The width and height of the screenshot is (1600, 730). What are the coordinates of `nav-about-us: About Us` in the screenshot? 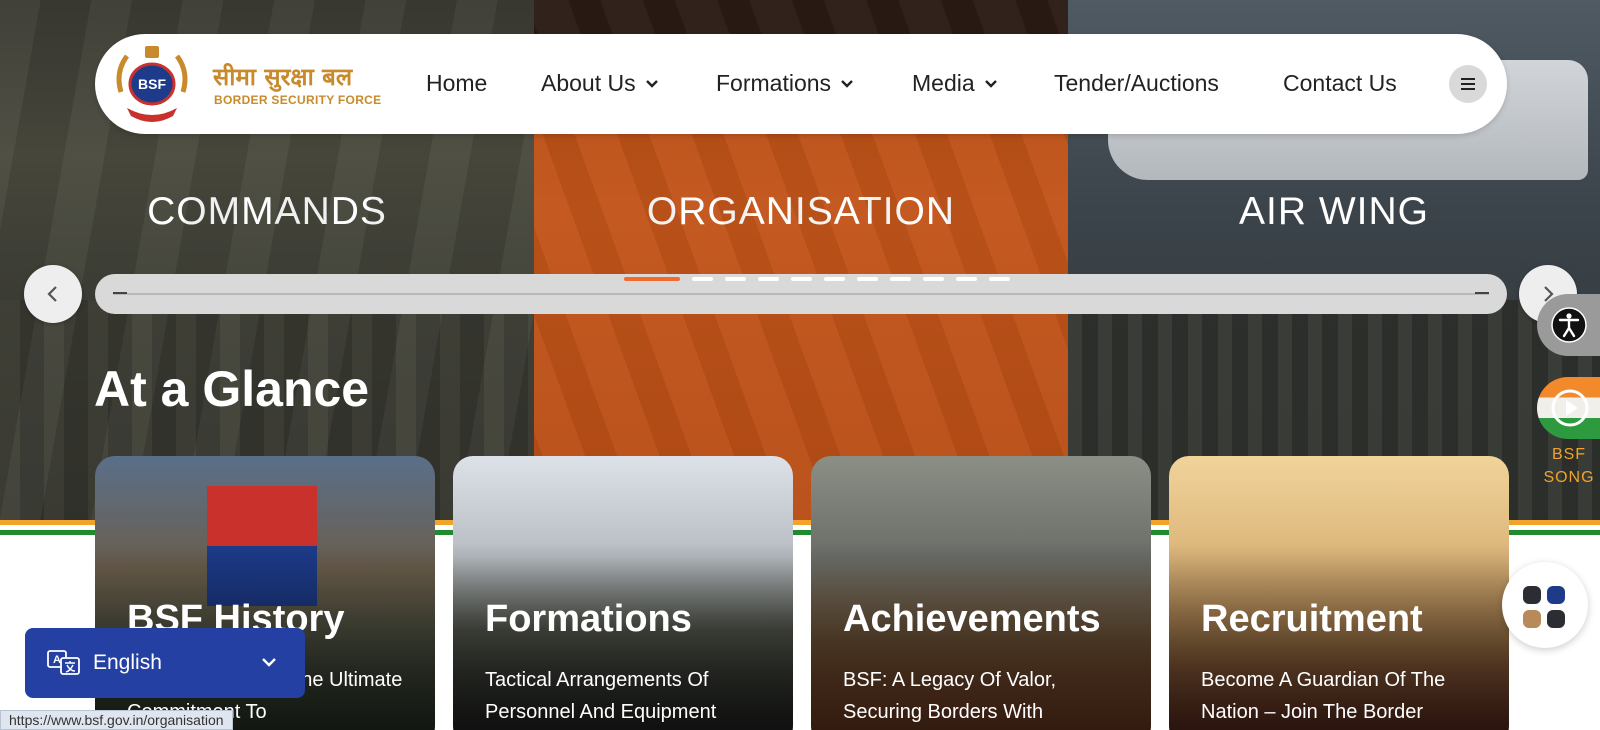 It's located at (600, 83).